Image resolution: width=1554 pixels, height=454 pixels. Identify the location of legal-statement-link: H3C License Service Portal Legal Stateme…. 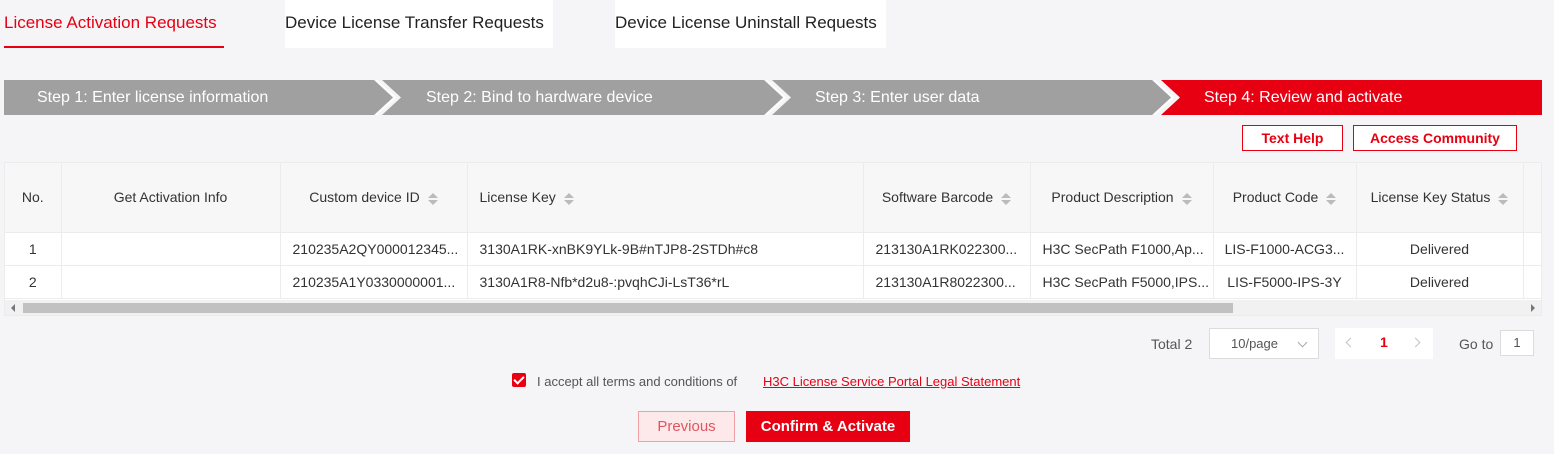
(891, 381).